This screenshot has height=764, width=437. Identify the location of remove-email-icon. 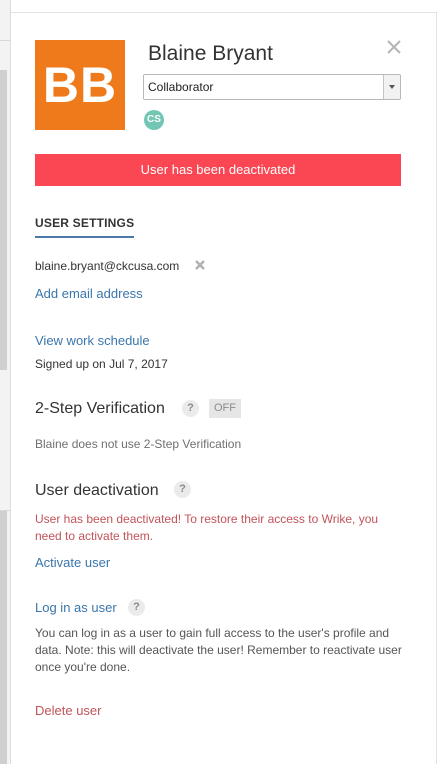
(200, 265).